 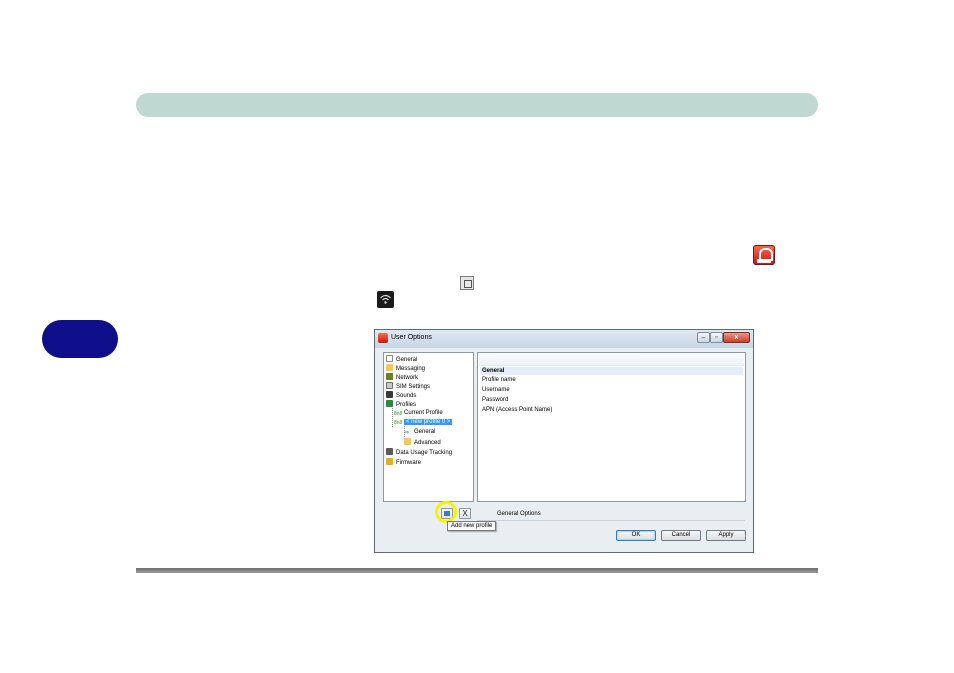 What do you see at coordinates (389, 367) in the screenshot?
I see `mail-icon` at bounding box center [389, 367].